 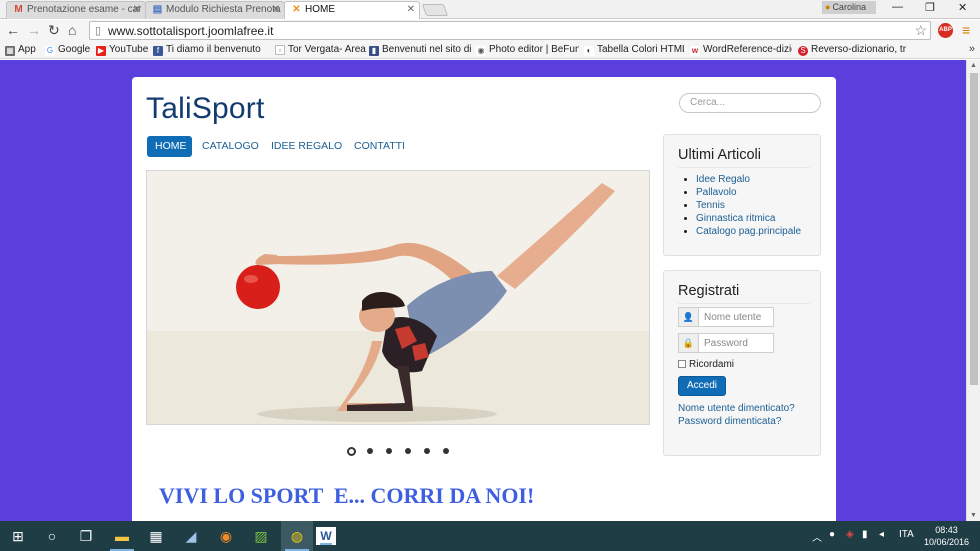 What do you see at coordinates (881, 534) in the screenshot?
I see `volume-icon: ◂` at bounding box center [881, 534].